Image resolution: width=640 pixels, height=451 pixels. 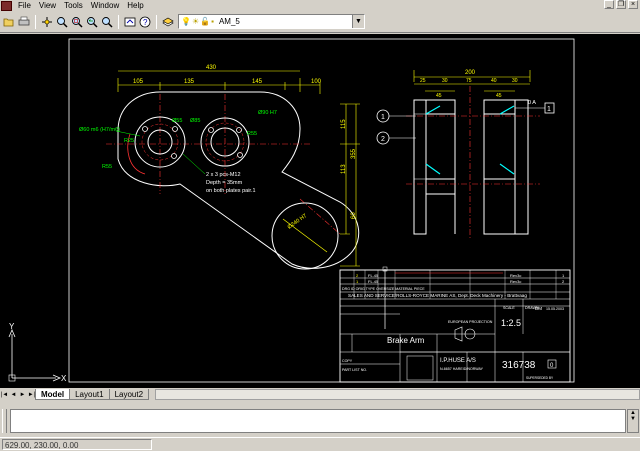 I want to click on menu-tools: Tools, so click(x=74, y=6).